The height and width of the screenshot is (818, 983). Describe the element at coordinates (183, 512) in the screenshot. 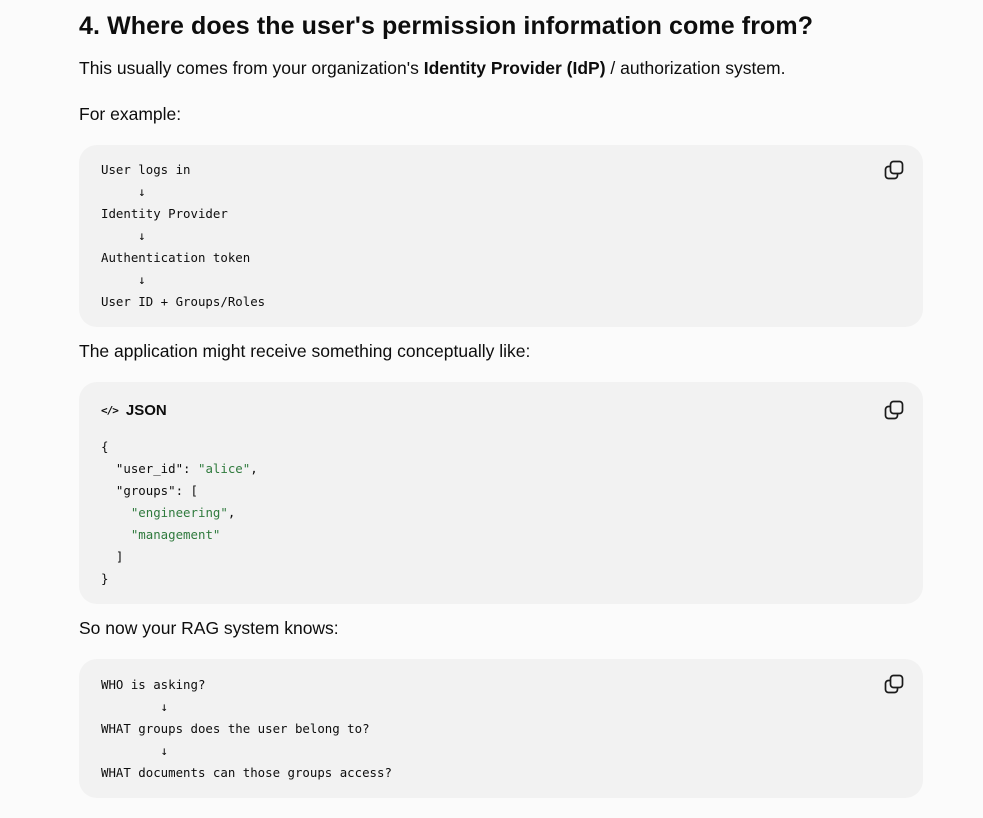

I see `code-line: "engineering",` at that location.